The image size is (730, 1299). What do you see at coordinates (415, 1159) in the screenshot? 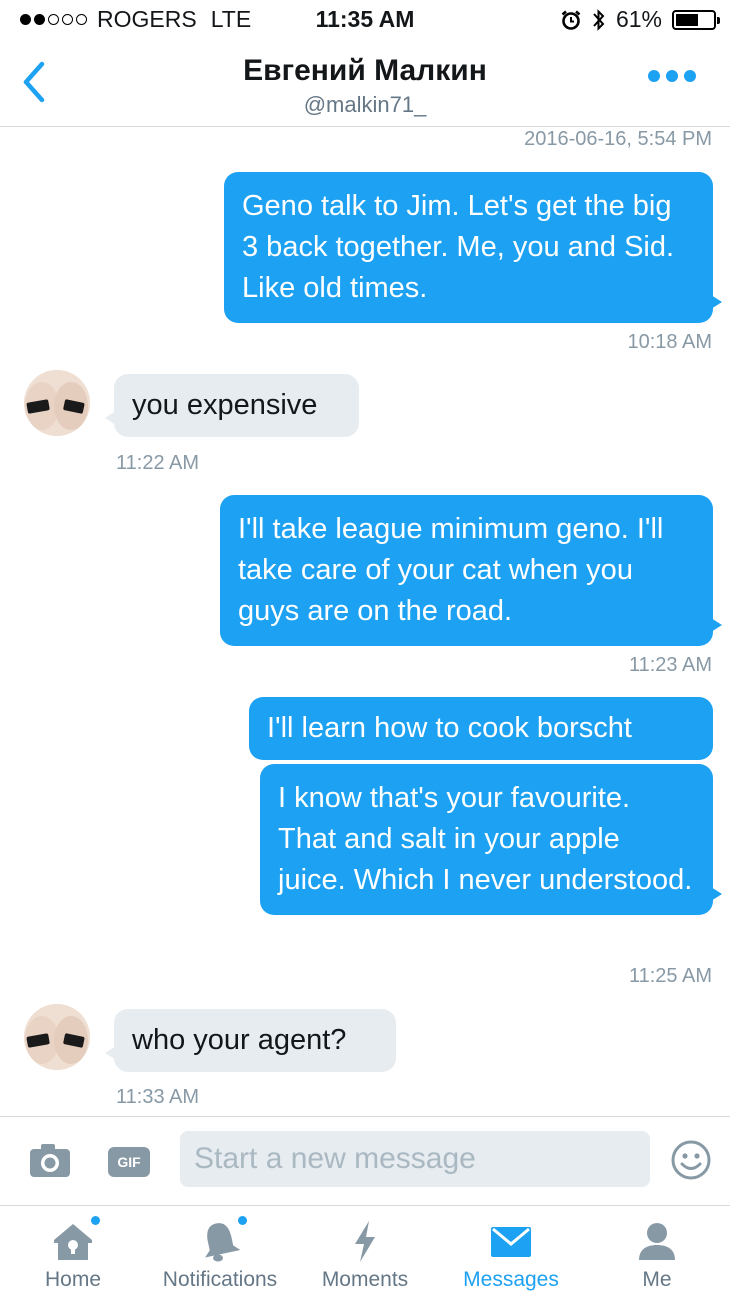
I see `message-input` at bounding box center [415, 1159].